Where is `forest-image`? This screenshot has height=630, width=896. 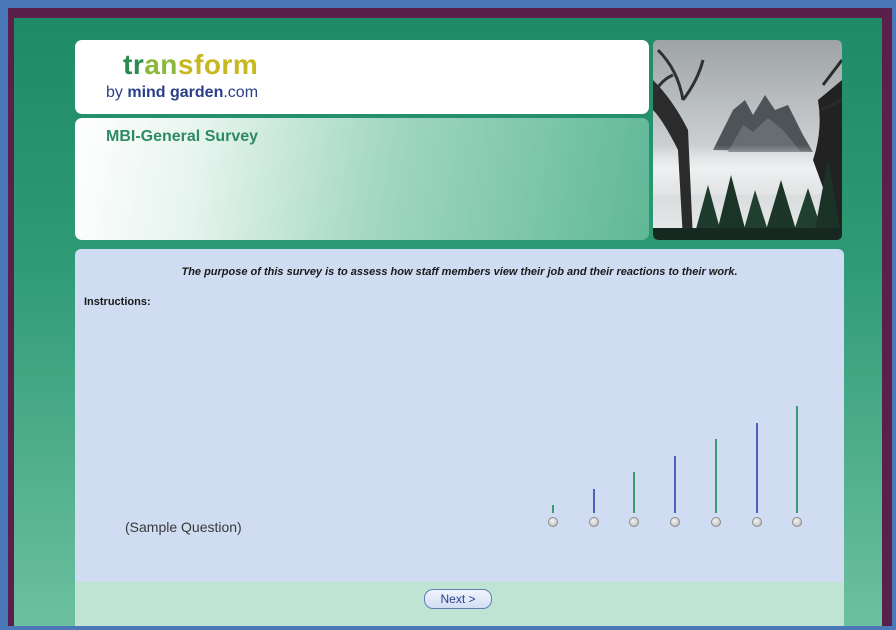
forest-image is located at coordinates (747, 140).